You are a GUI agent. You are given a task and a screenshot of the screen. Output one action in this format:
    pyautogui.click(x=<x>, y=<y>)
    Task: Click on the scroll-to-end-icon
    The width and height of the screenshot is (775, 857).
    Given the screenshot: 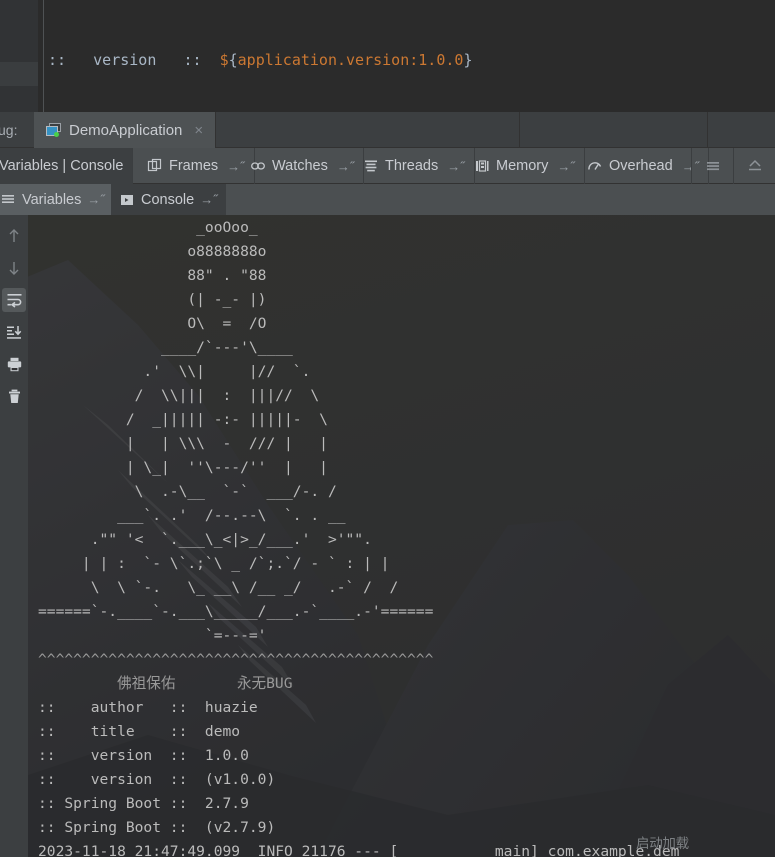 What is the action you would take?
    pyautogui.click(x=13, y=332)
    